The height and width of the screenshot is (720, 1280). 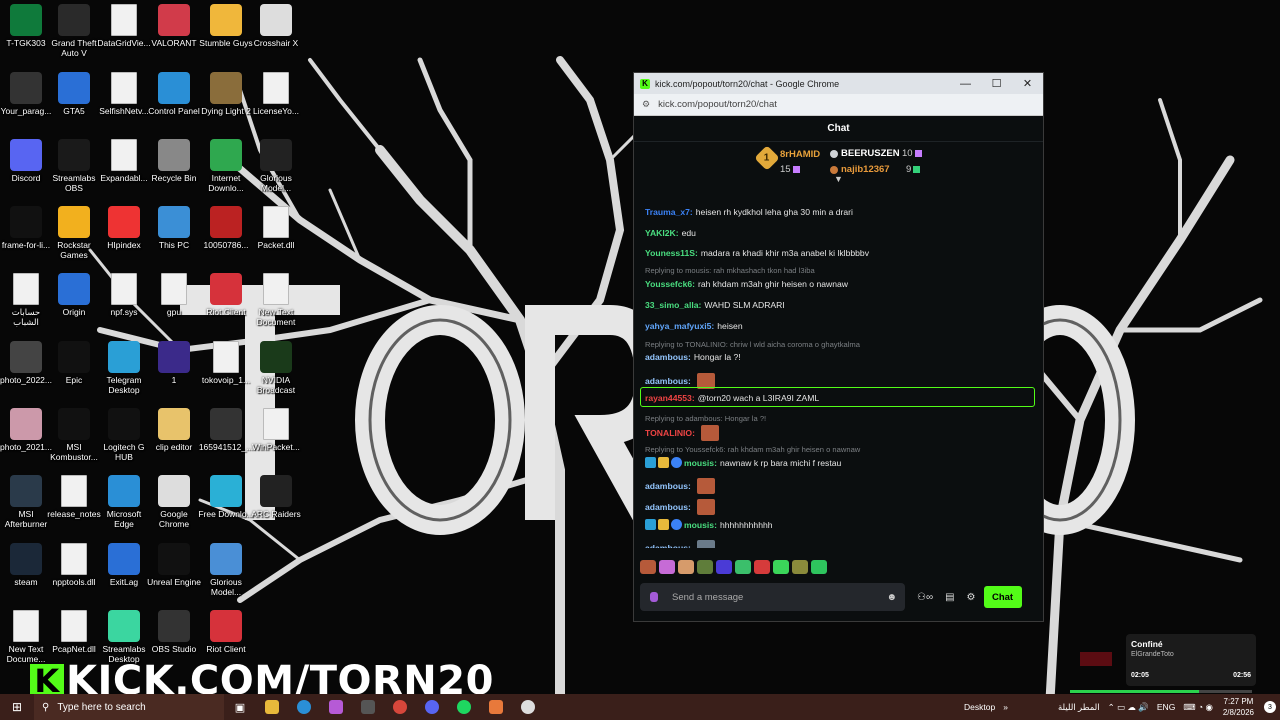 What do you see at coordinates (925, 597) in the screenshot?
I see `users-infinity-icon: ⚇∞` at bounding box center [925, 597].